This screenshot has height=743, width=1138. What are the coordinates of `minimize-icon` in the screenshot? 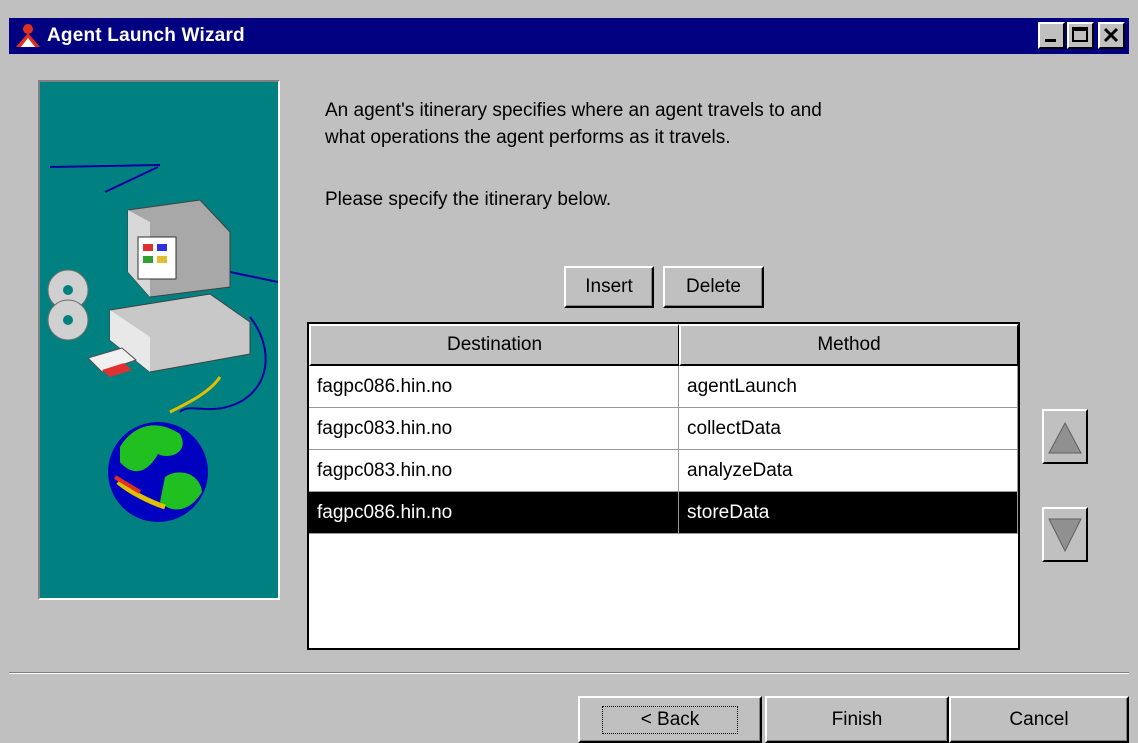 It's located at (1050, 40).